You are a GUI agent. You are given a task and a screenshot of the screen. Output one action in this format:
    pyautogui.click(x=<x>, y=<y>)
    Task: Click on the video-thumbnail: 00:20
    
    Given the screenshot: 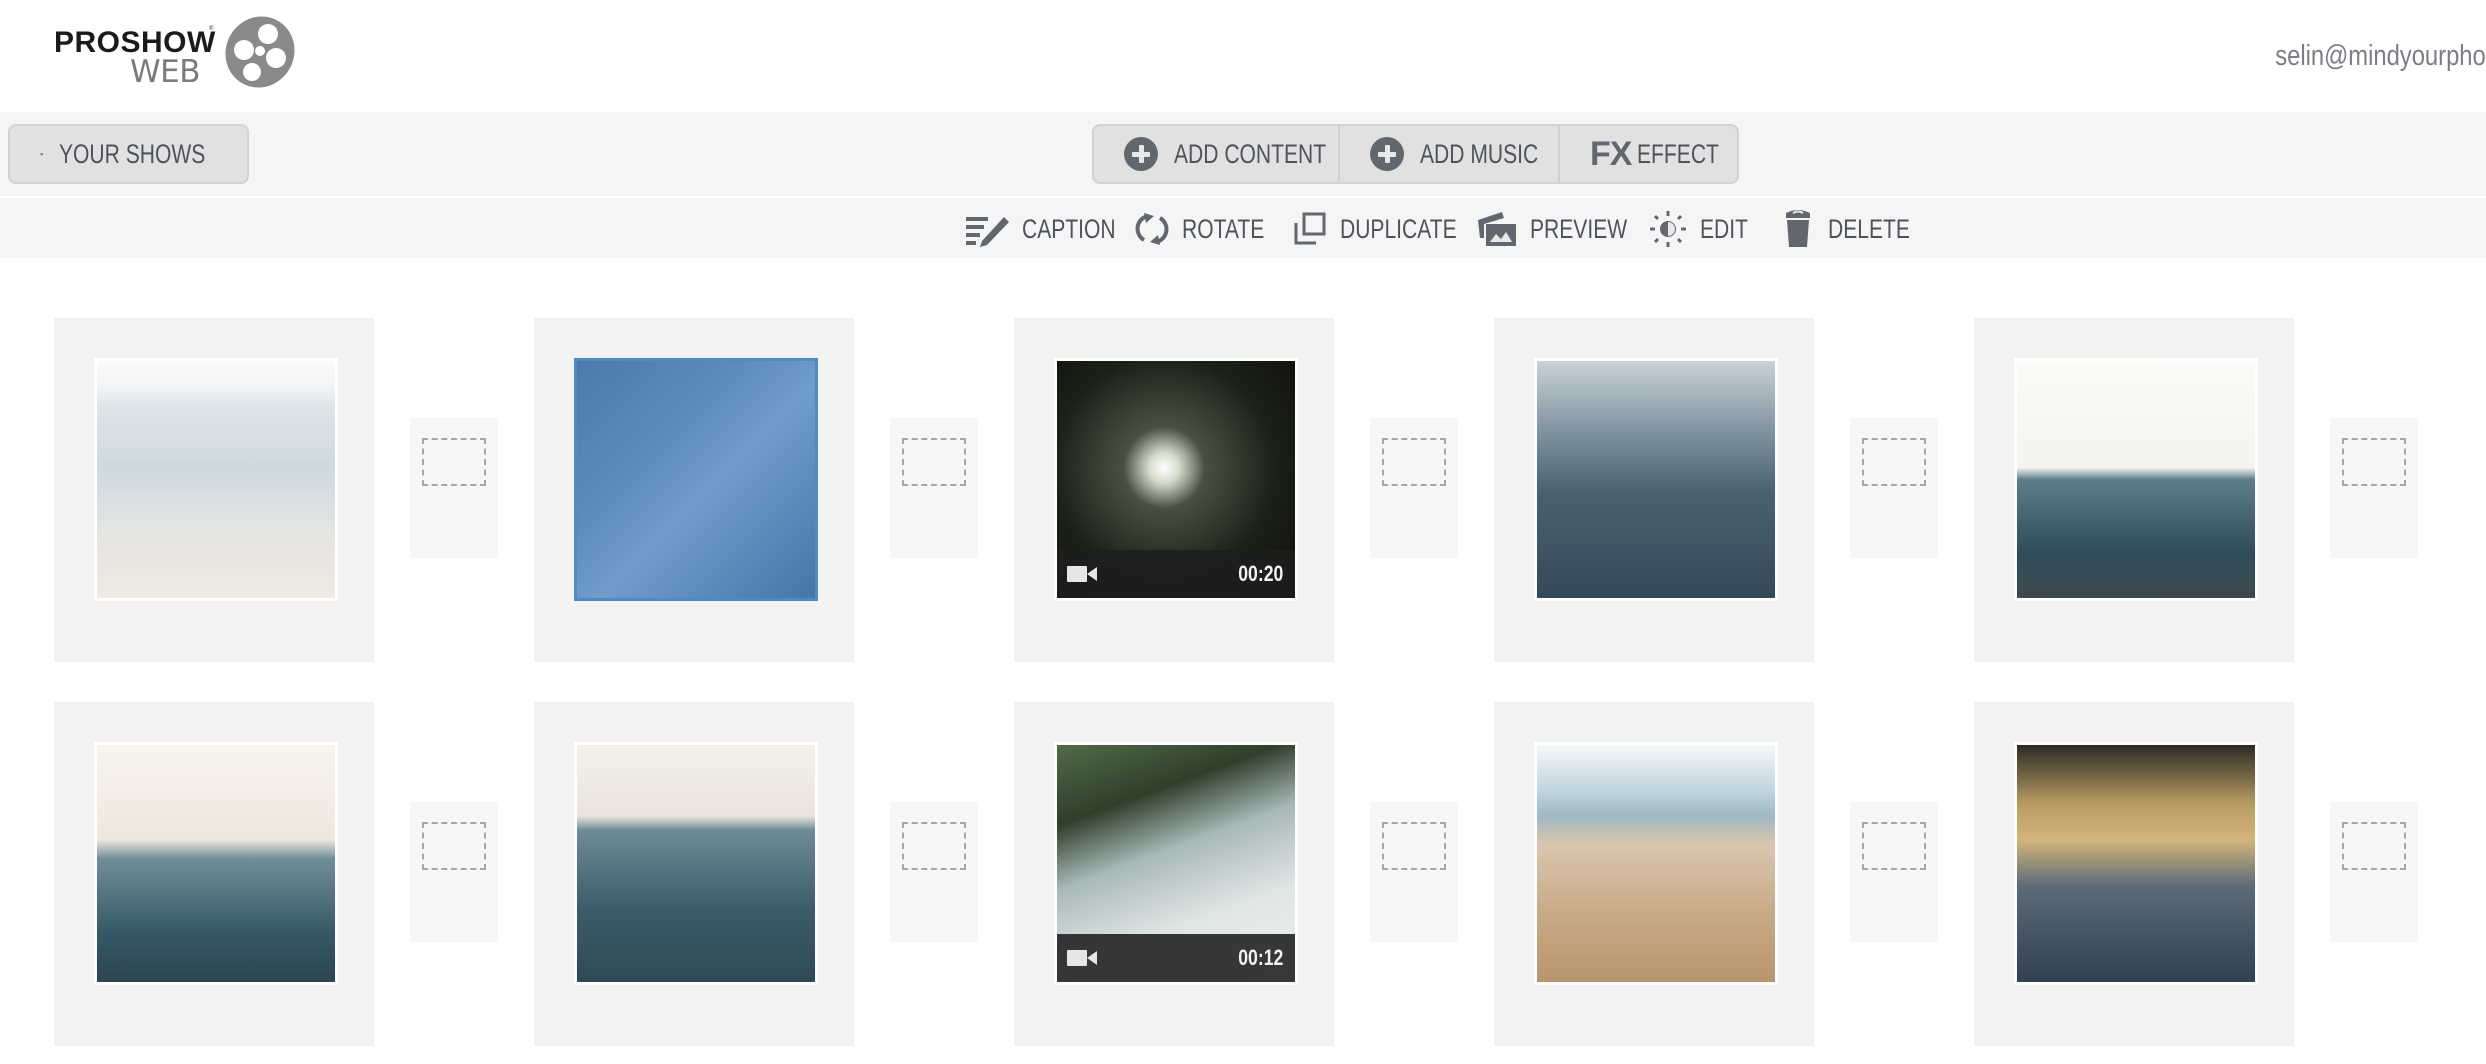 What is the action you would take?
    pyautogui.click(x=1176, y=479)
    